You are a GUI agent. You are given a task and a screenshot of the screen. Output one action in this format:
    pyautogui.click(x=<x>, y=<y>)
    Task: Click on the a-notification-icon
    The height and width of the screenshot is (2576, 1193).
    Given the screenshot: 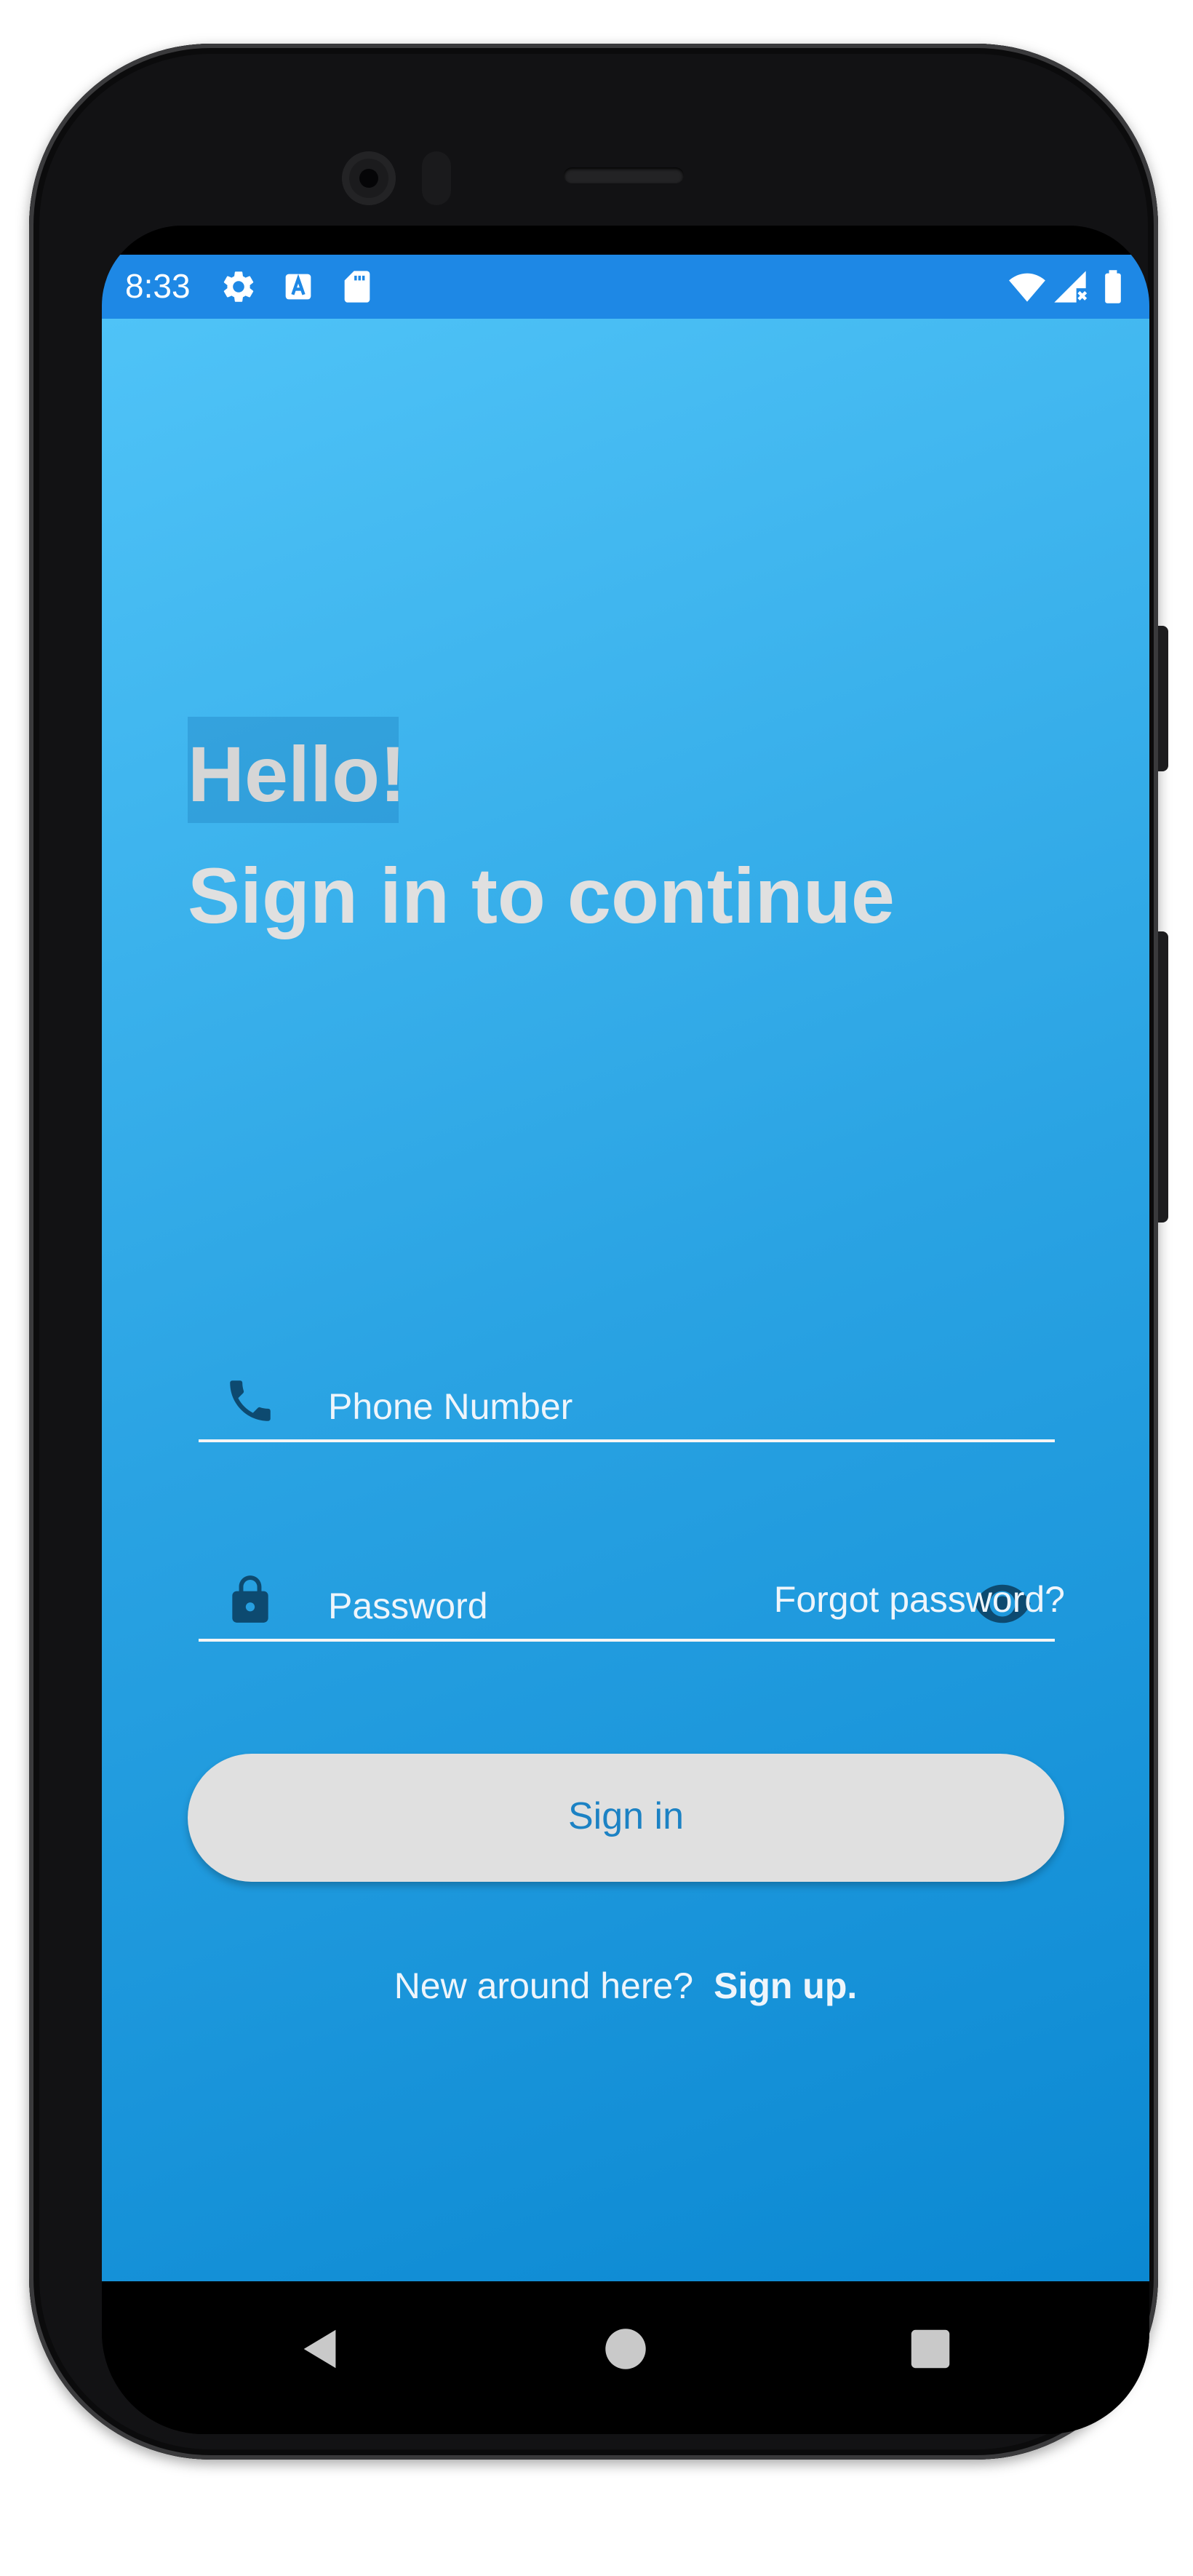 What is the action you would take?
    pyautogui.click(x=298, y=287)
    